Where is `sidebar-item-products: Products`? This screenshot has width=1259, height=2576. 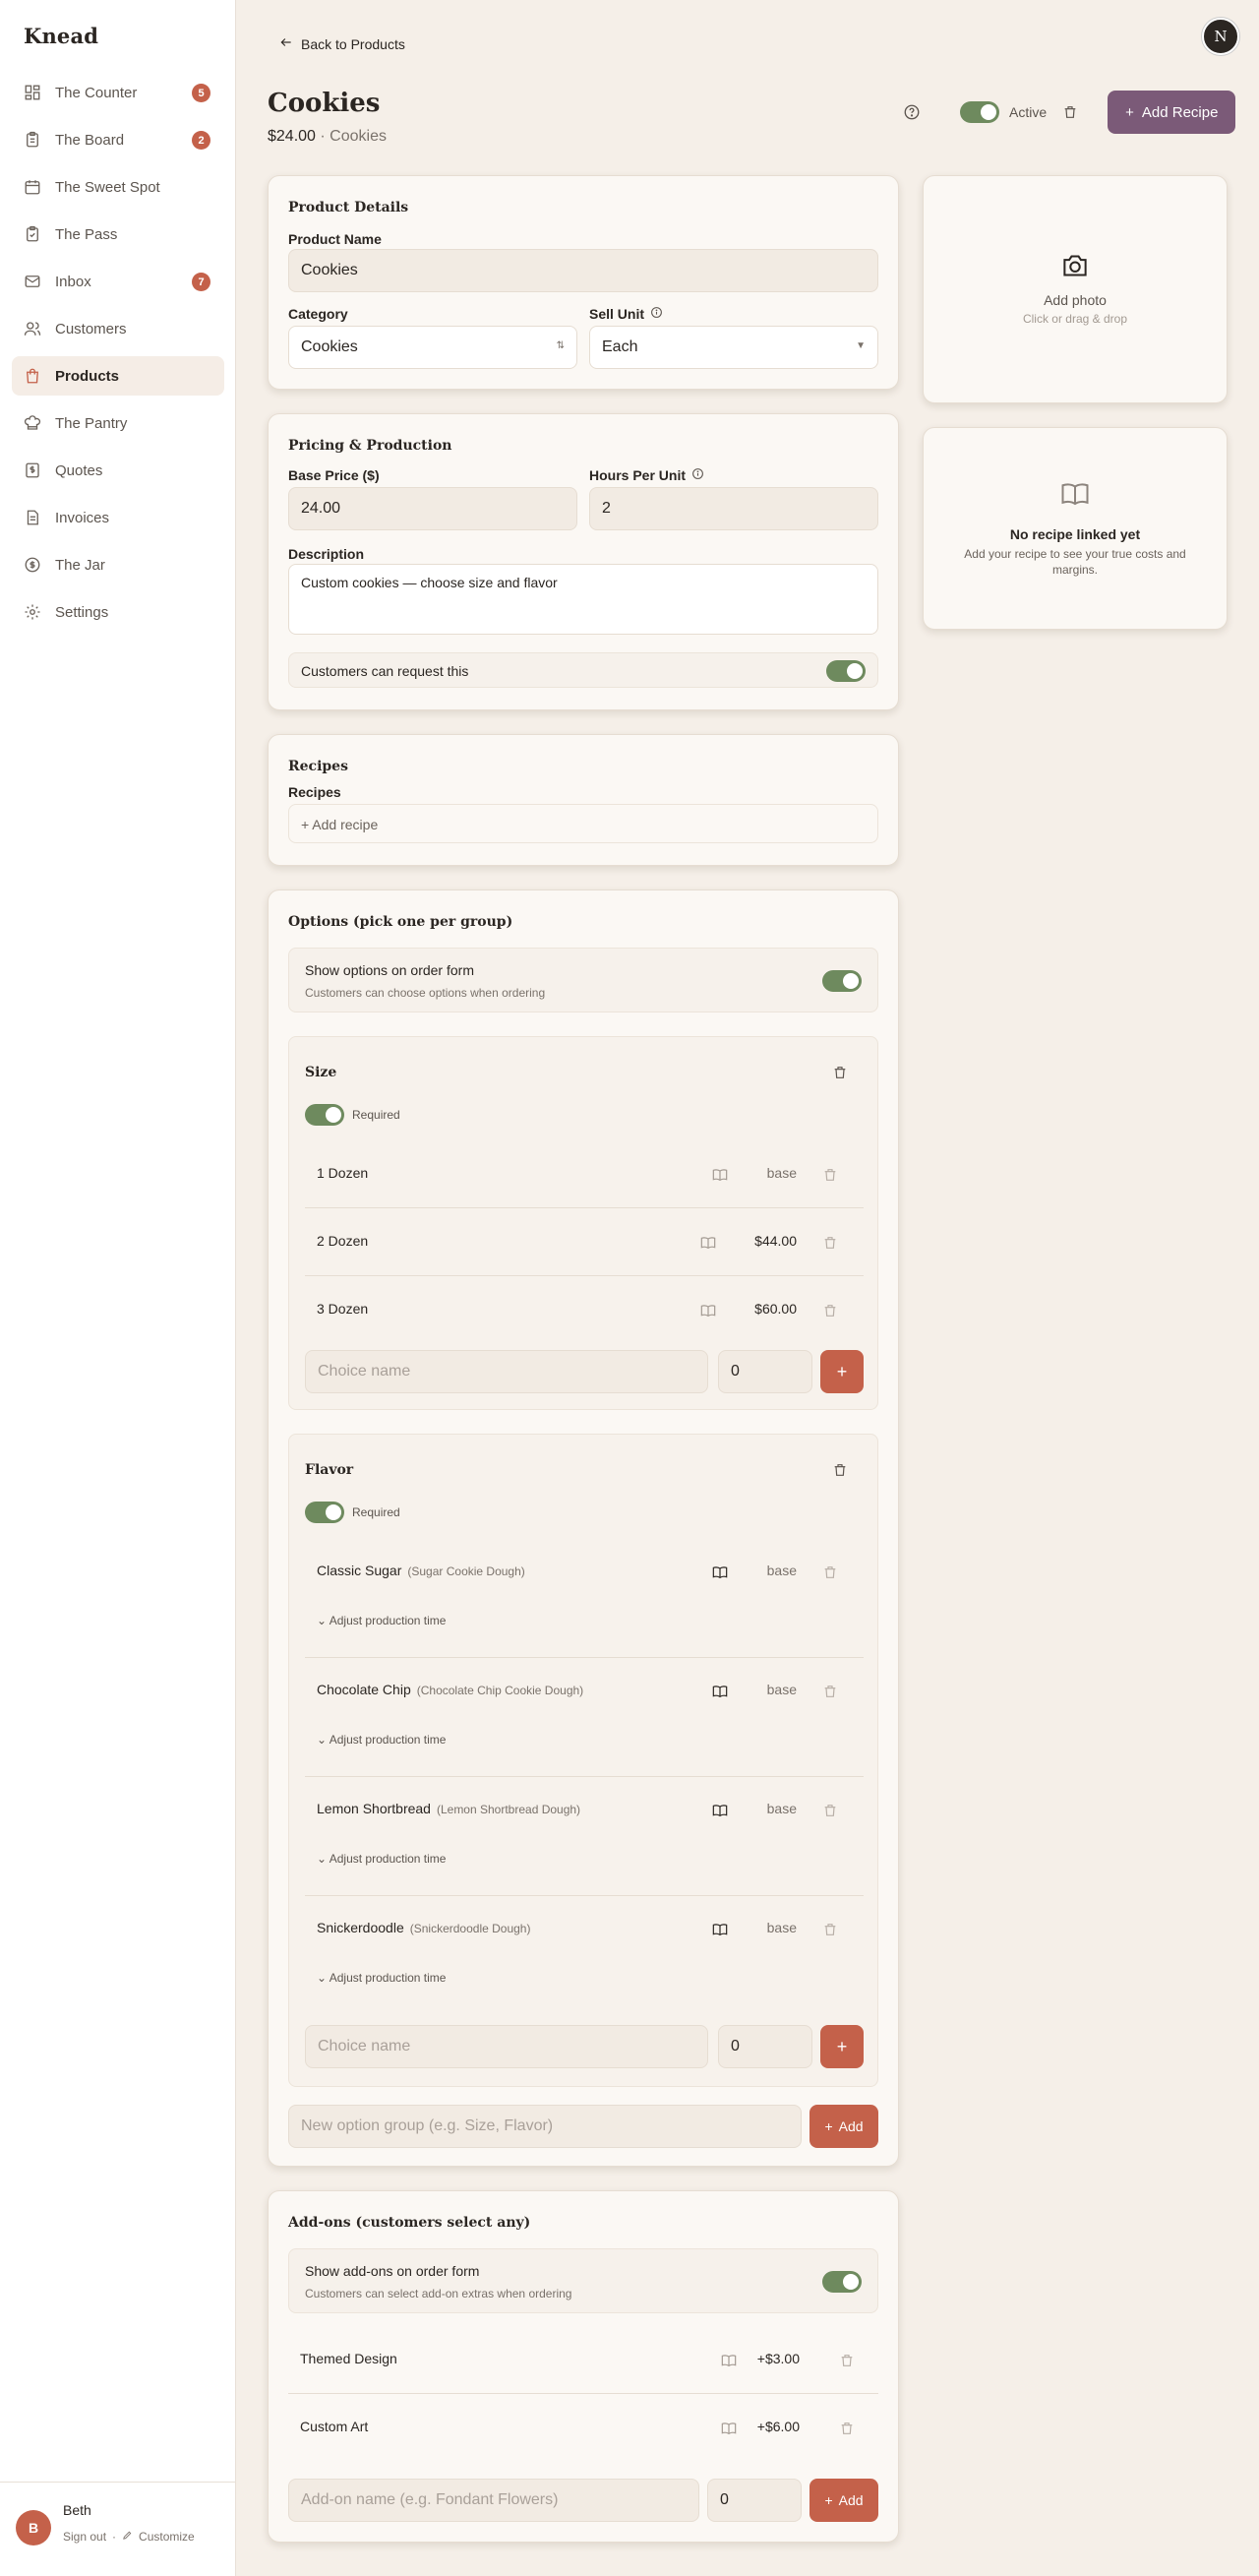 sidebar-item-products: Products is located at coordinates (118, 376).